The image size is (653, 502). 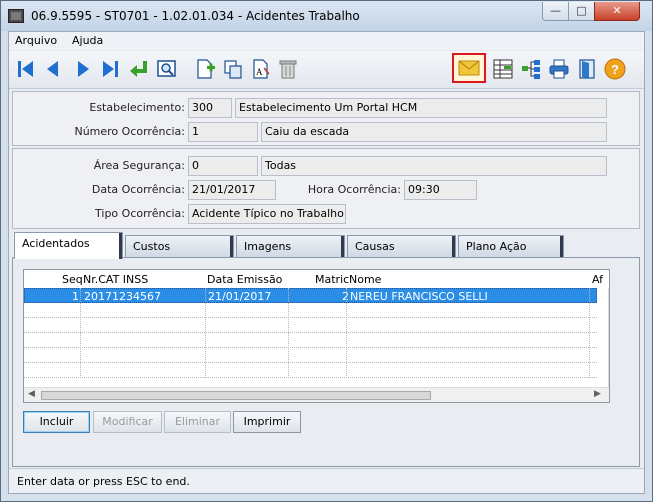 I want to click on help-button: ?, so click(x=615, y=69).